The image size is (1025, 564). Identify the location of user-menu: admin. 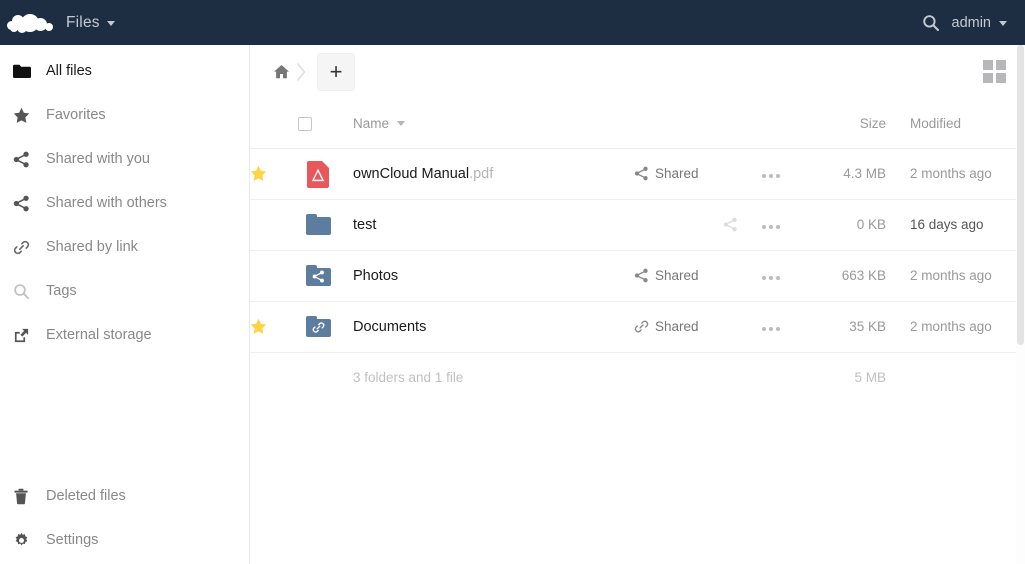
(980, 23).